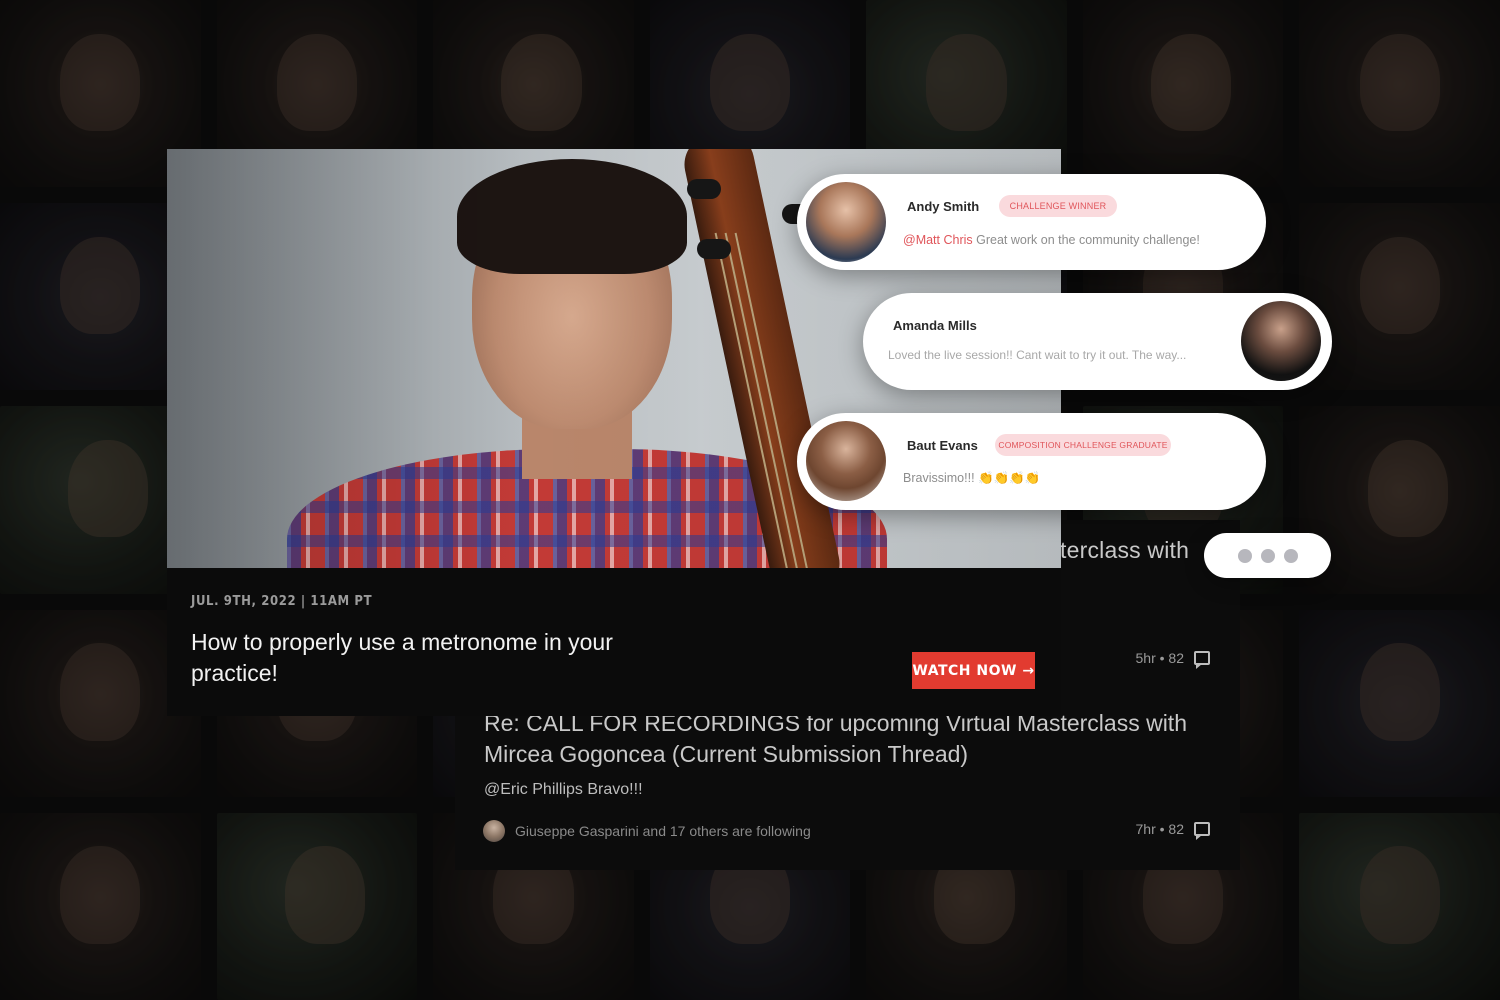 This screenshot has height=1000, width=1500. I want to click on comment-text: Great work on the community challenge!, so click(1088, 240).